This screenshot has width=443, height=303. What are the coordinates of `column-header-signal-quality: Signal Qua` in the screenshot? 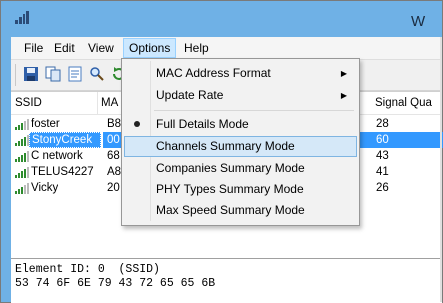 It's located at (406, 103).